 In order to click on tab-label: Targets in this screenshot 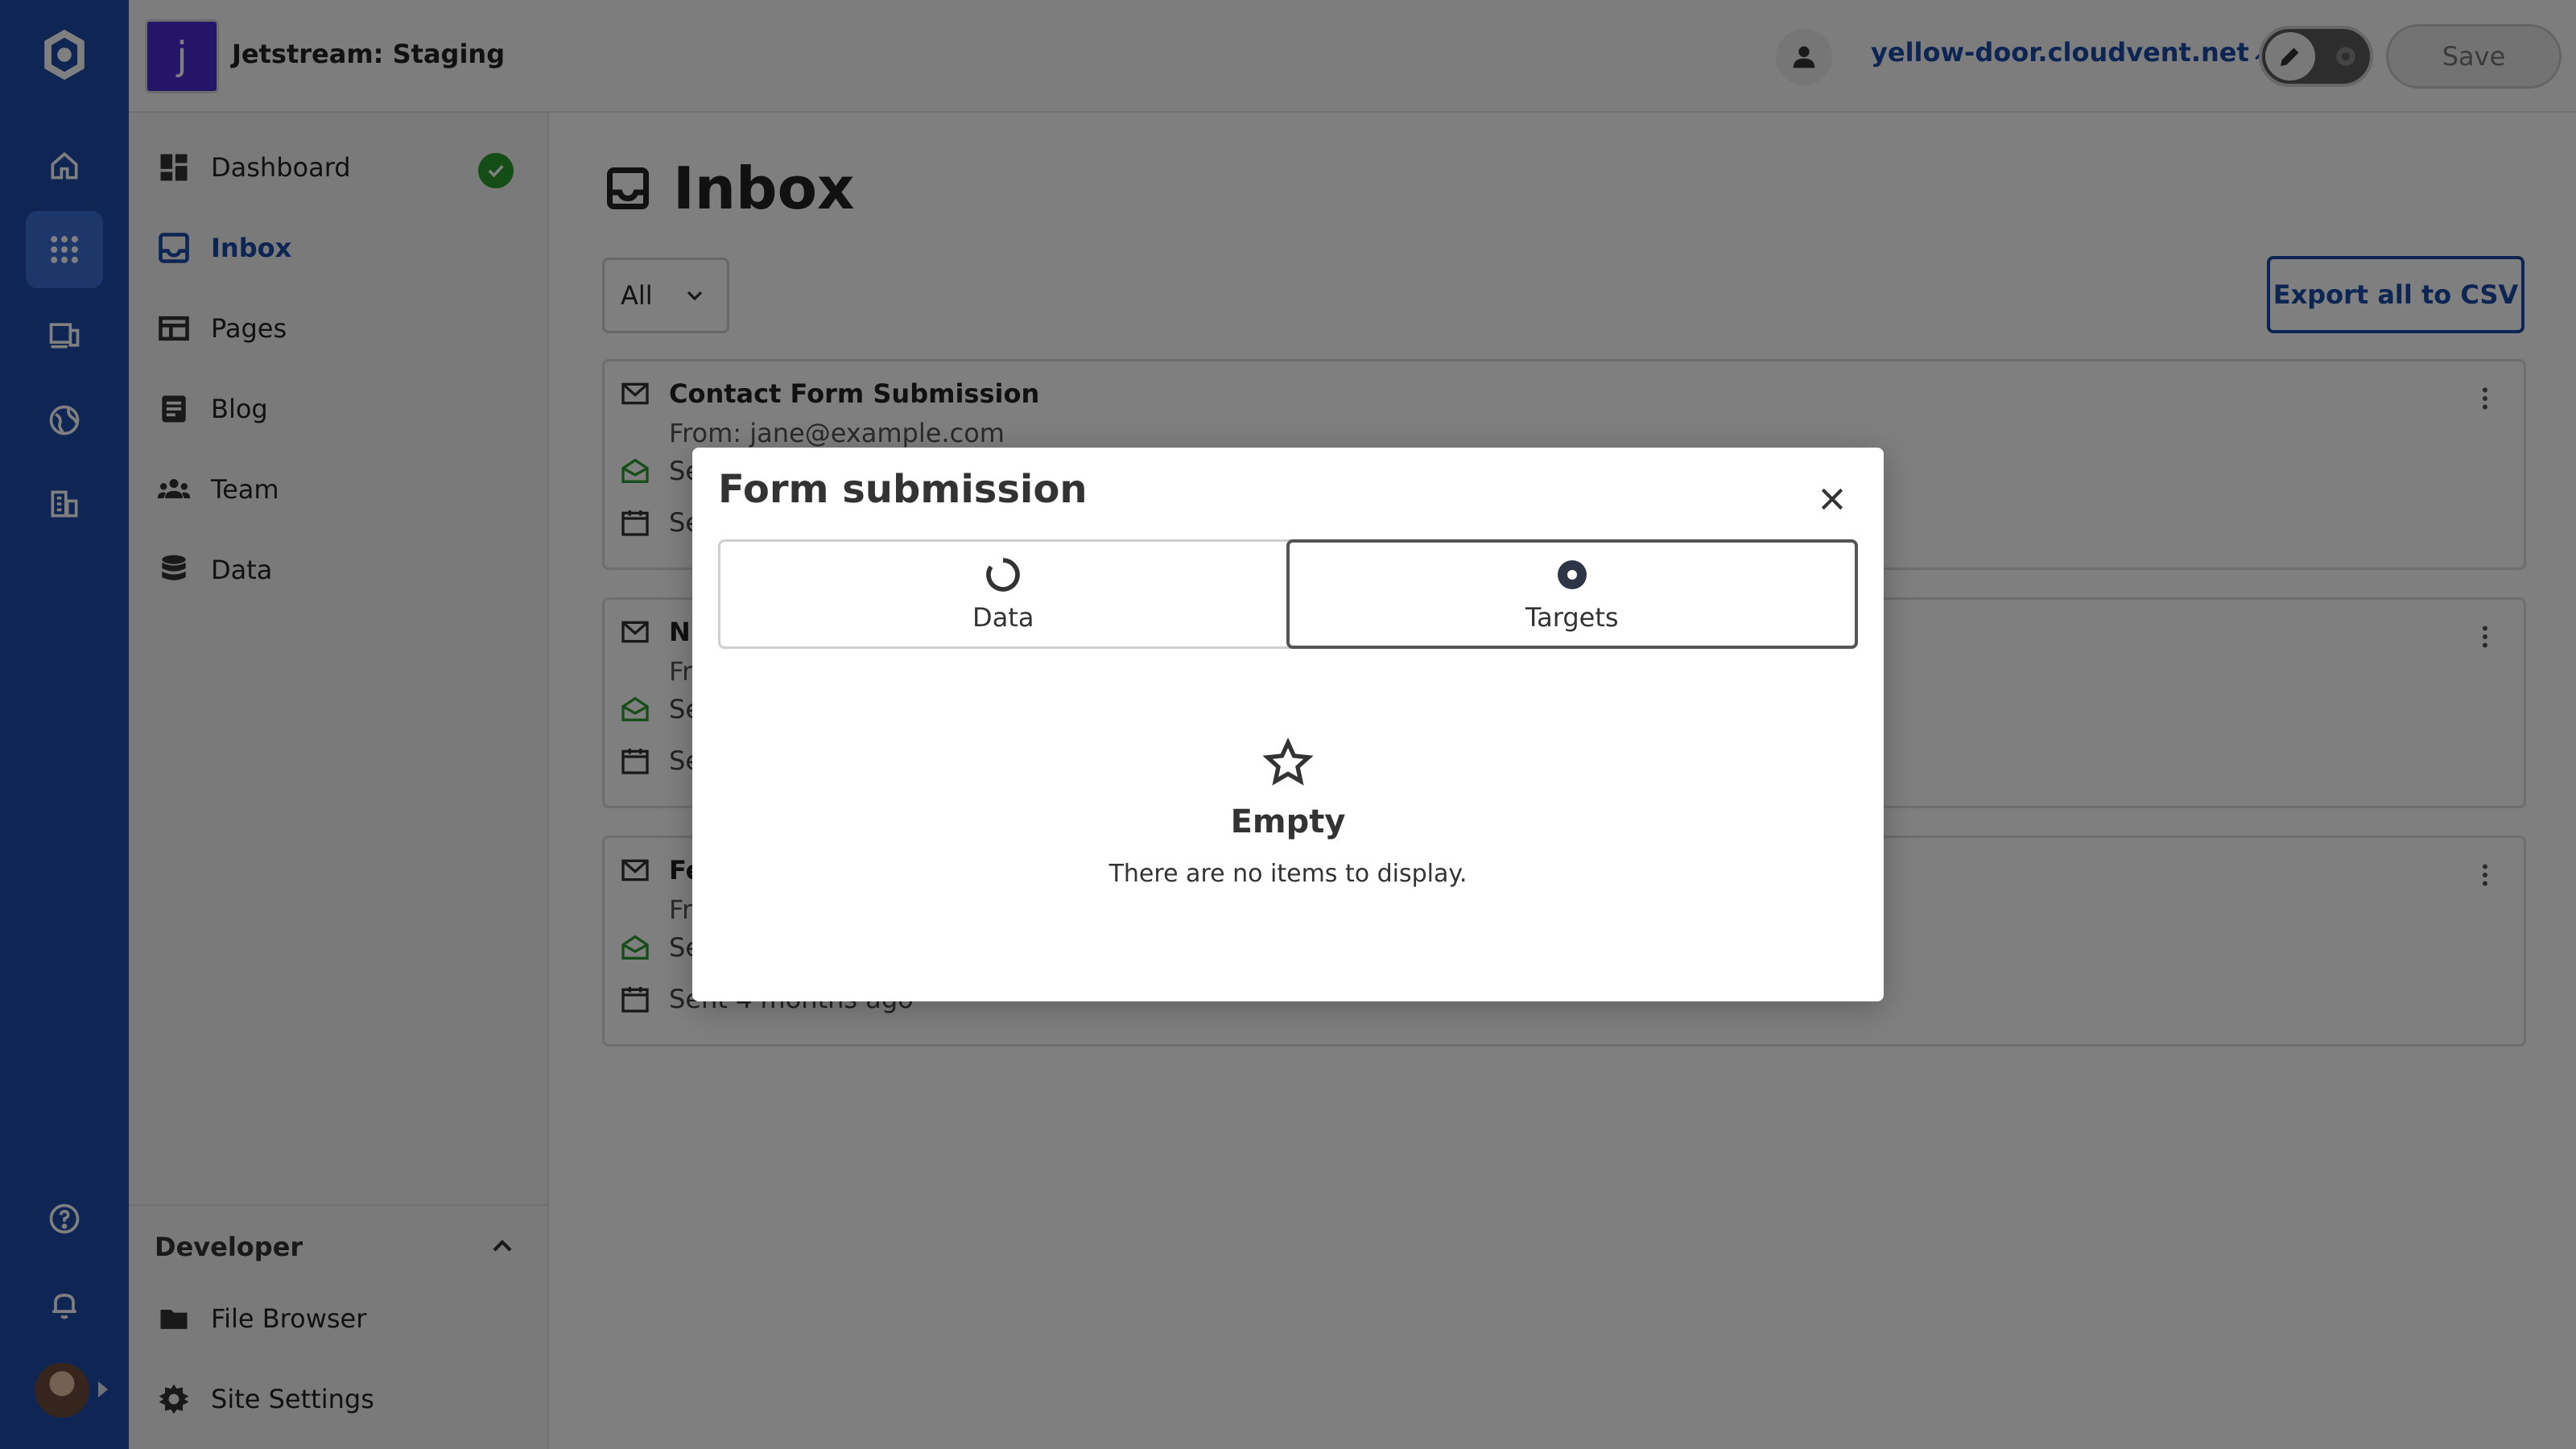, I will do `click(1572, 617)`.